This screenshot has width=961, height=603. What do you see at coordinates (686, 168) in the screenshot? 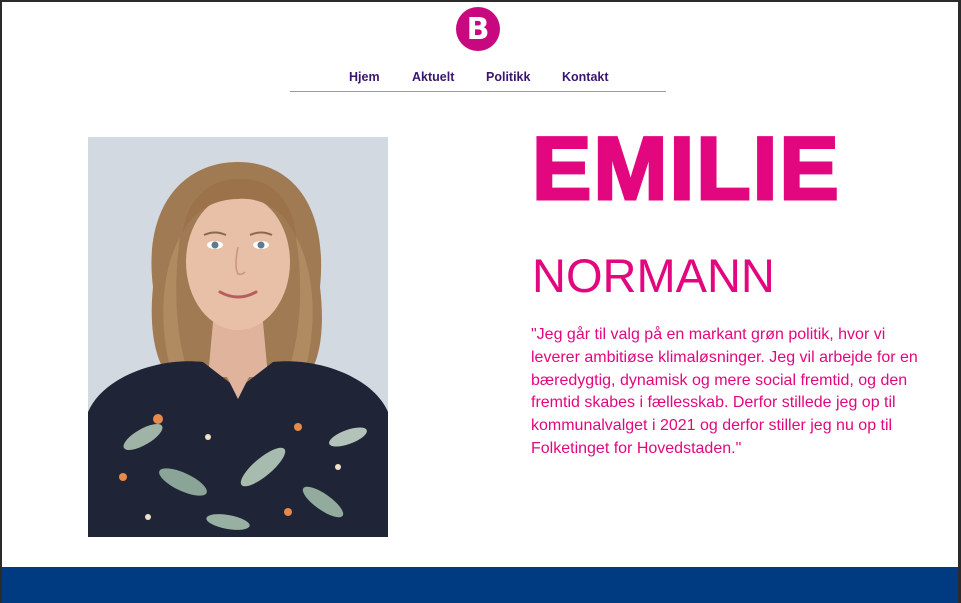
I see `candidate-first-name: EMILIE` at bounding box center [686, 168].